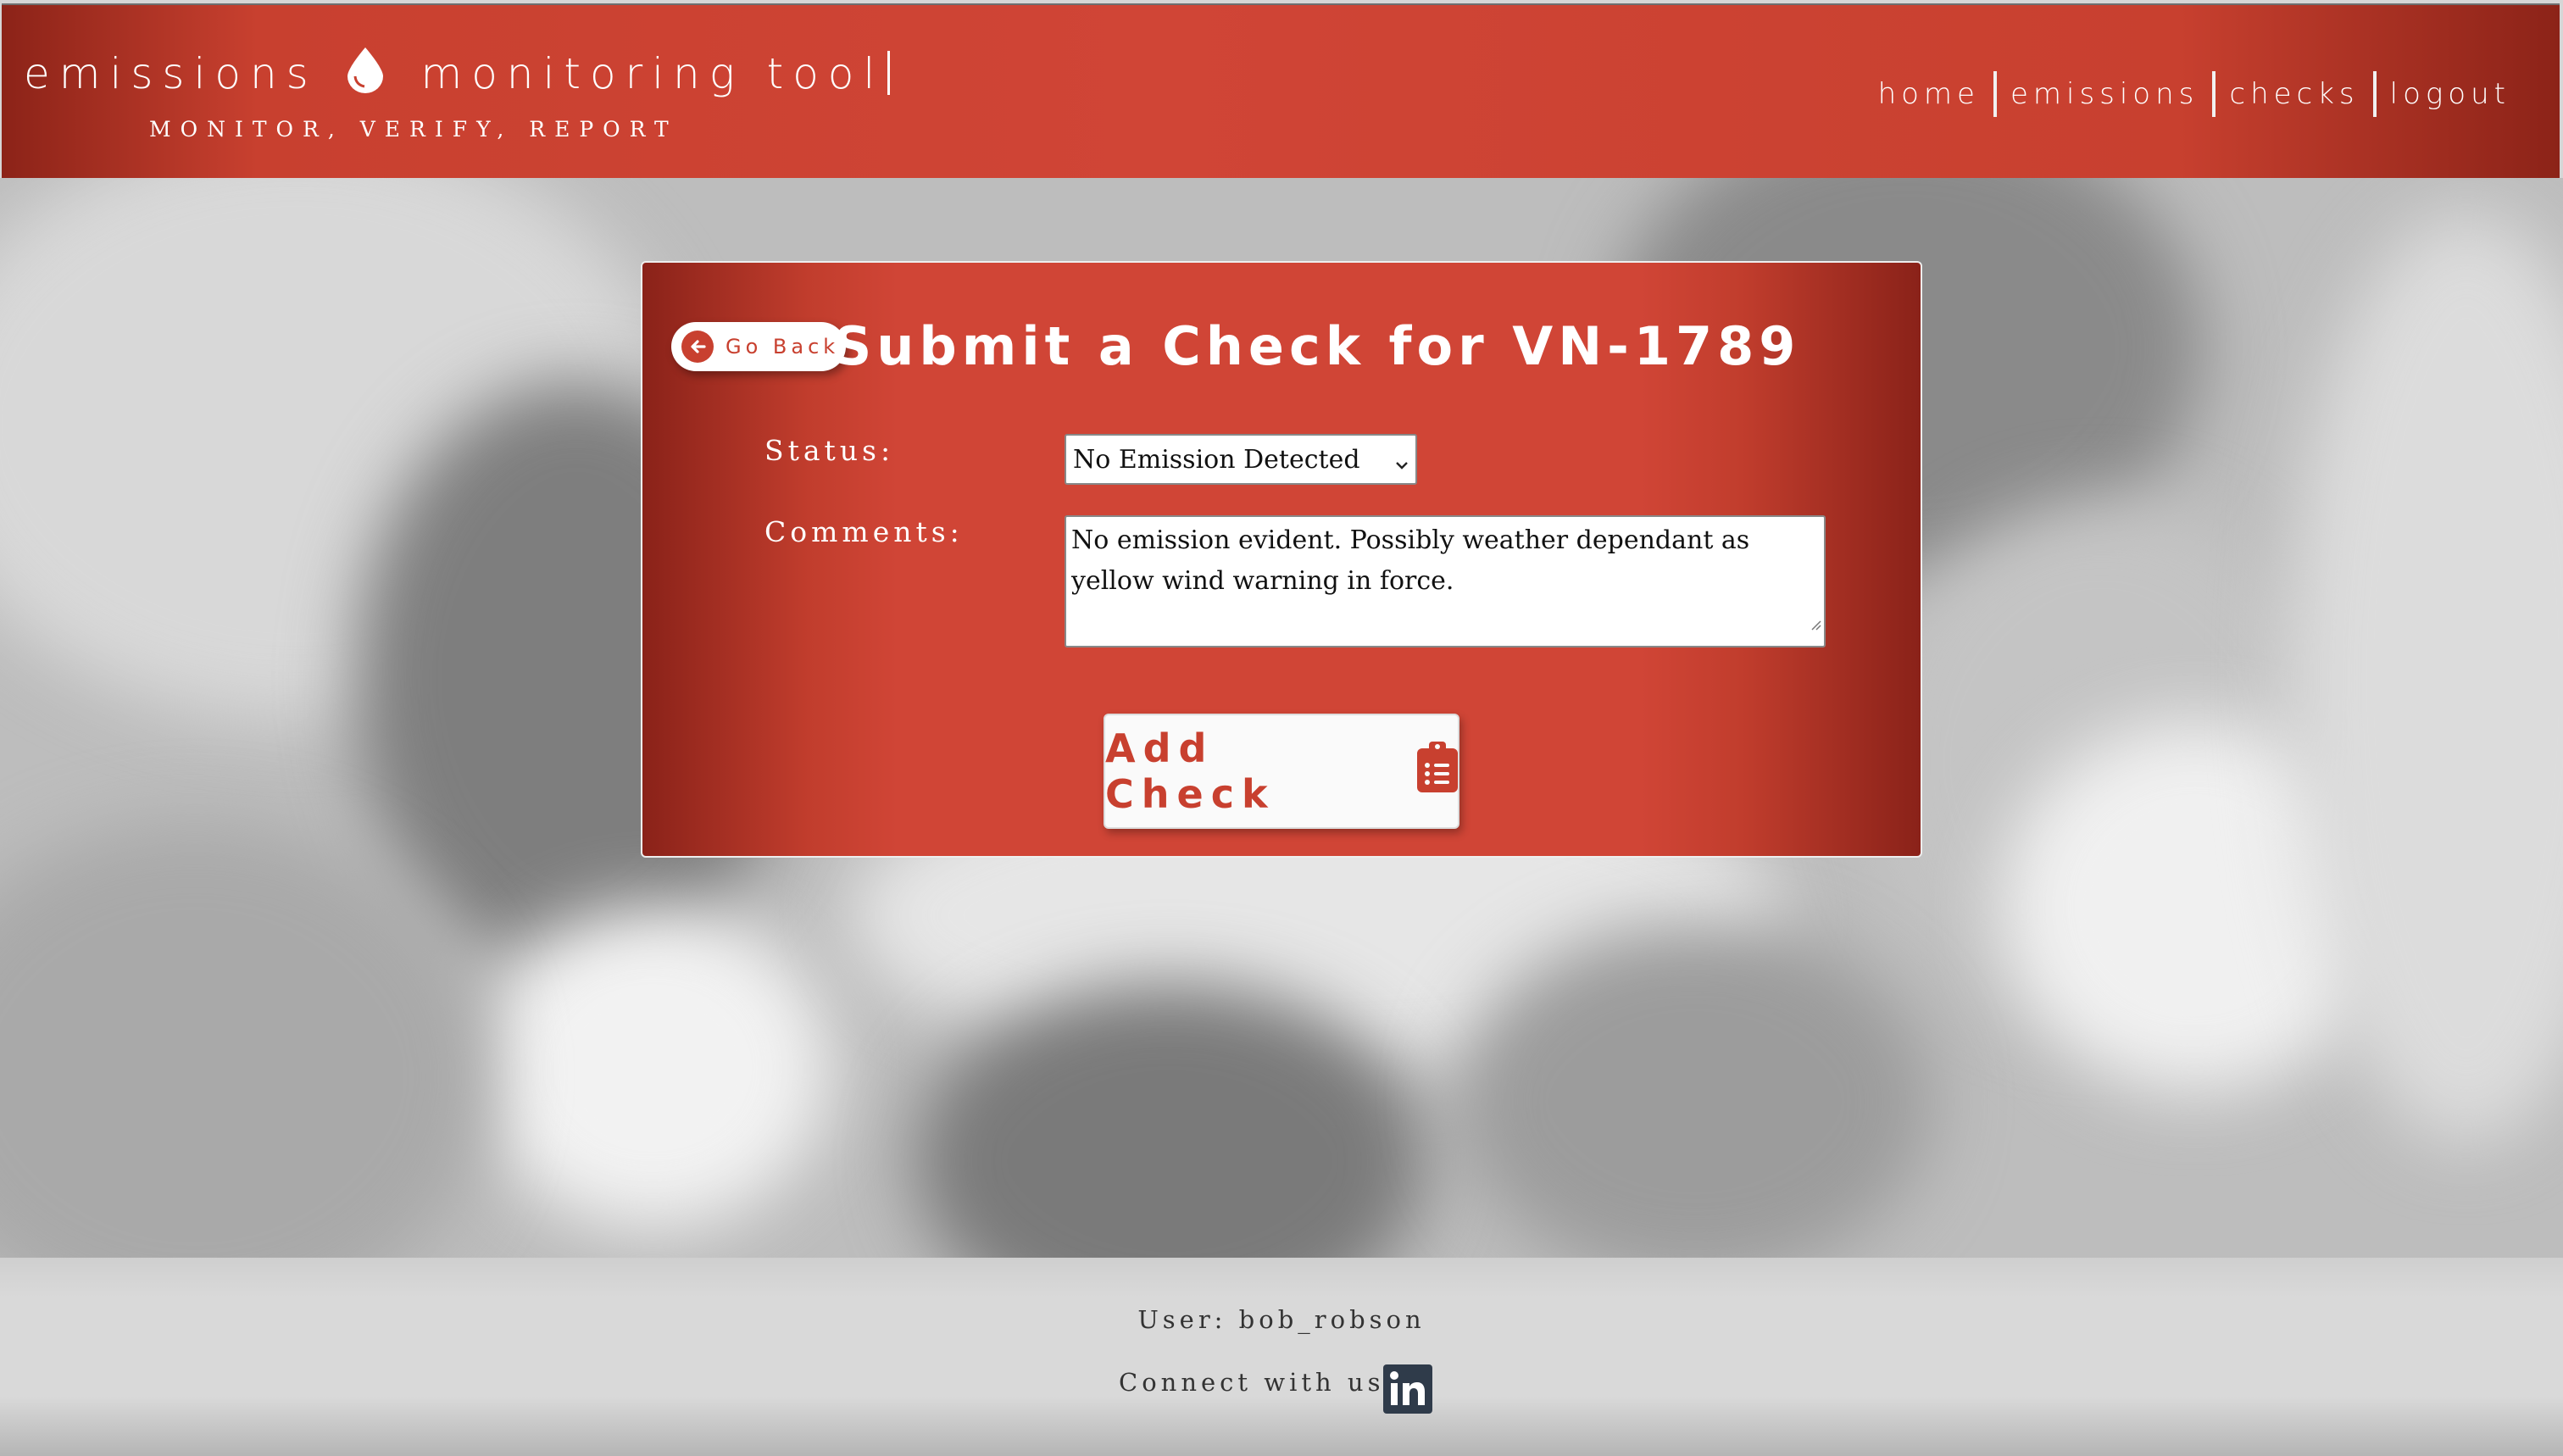 Image resolution: width=2563 pixels, height=1456 pixels. I want to click on current-user: User: bob_robson, so click(1281, 1319).